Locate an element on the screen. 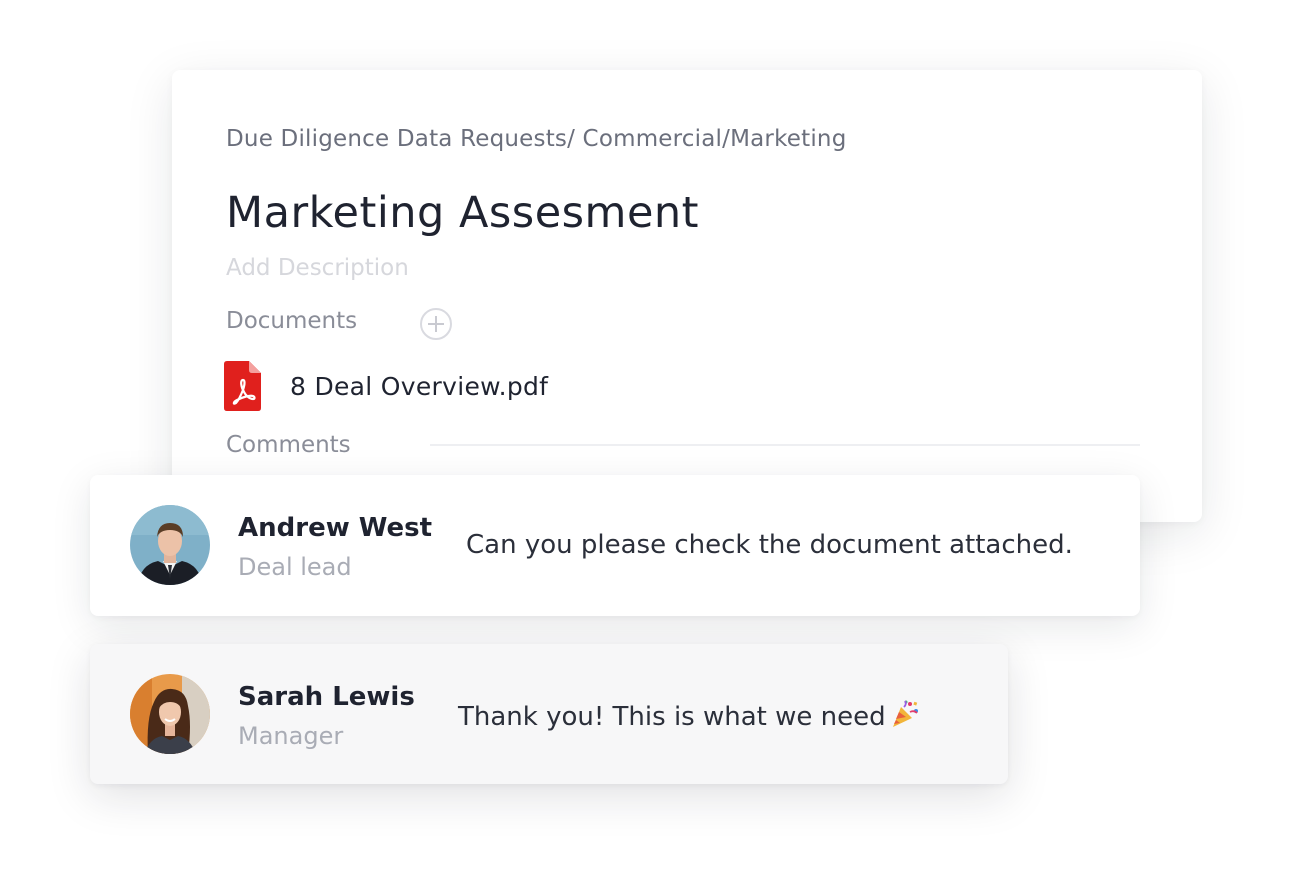  comment-role: Deal lead is located at coordinates (295, 567).